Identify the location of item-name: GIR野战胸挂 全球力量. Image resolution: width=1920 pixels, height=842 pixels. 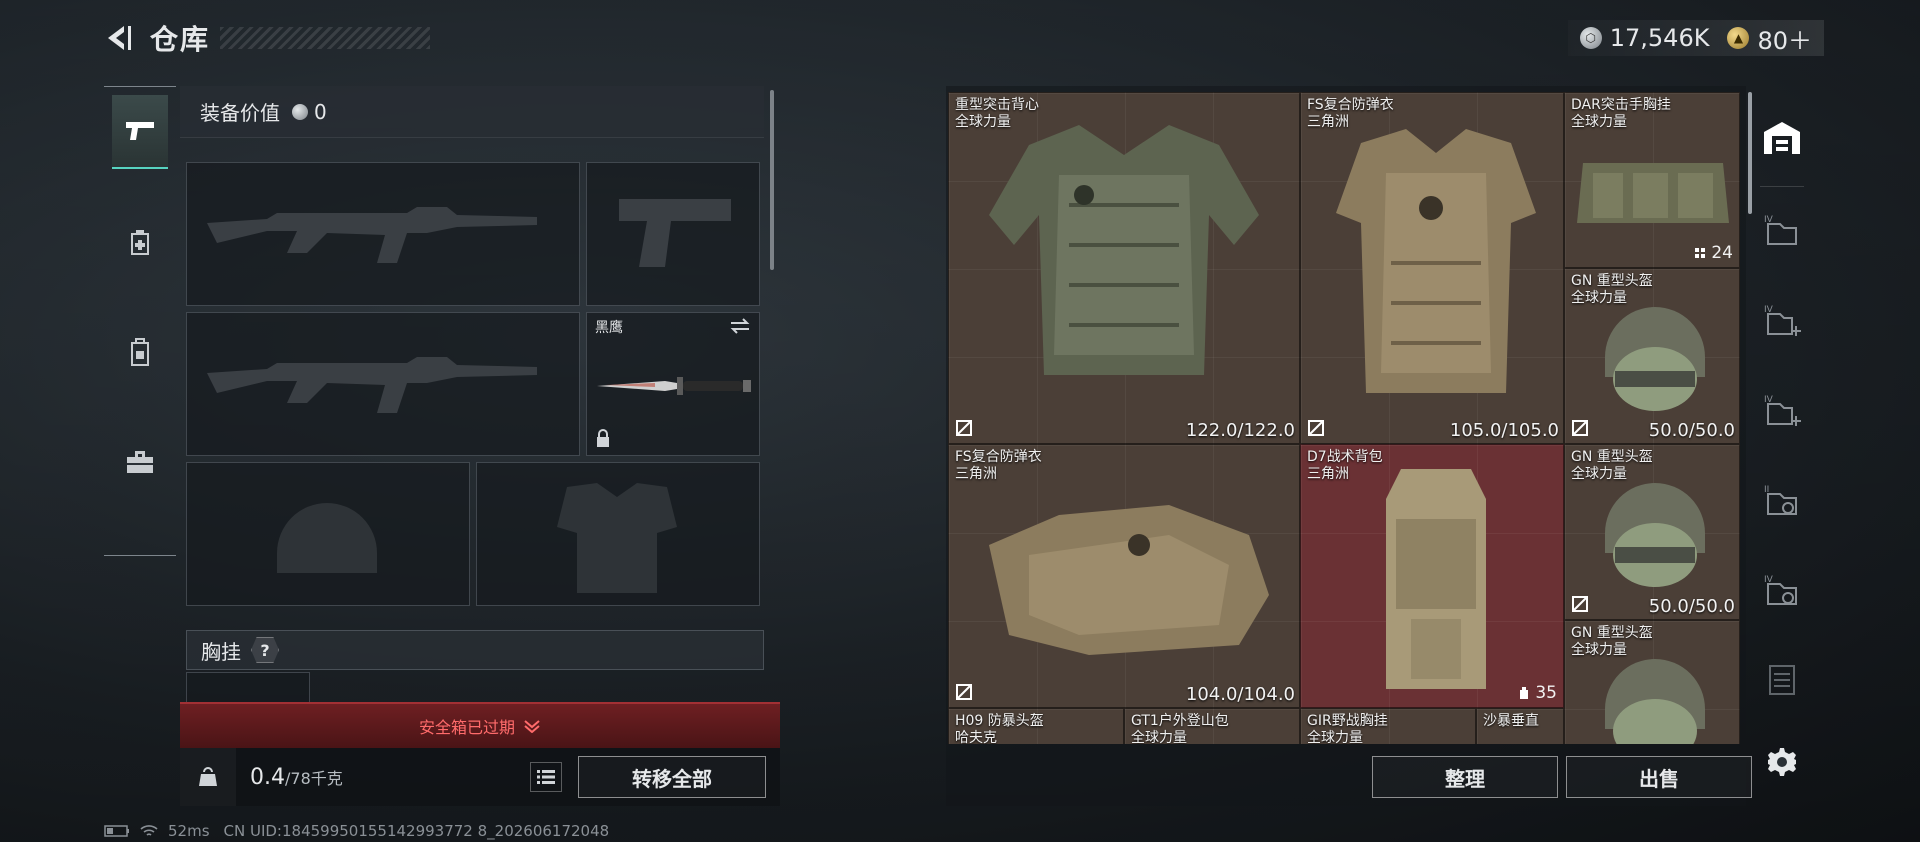
(1347, 728).